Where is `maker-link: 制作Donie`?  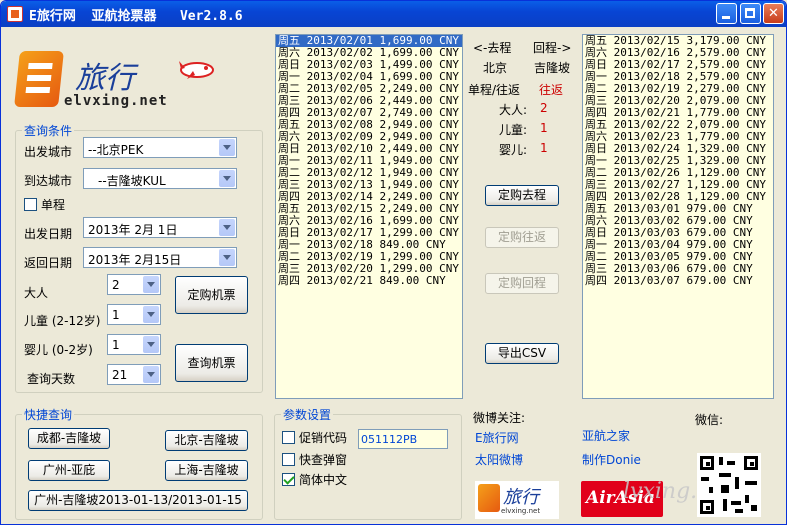
maker-link: 制作Donie is located at coordinates (611, 459).